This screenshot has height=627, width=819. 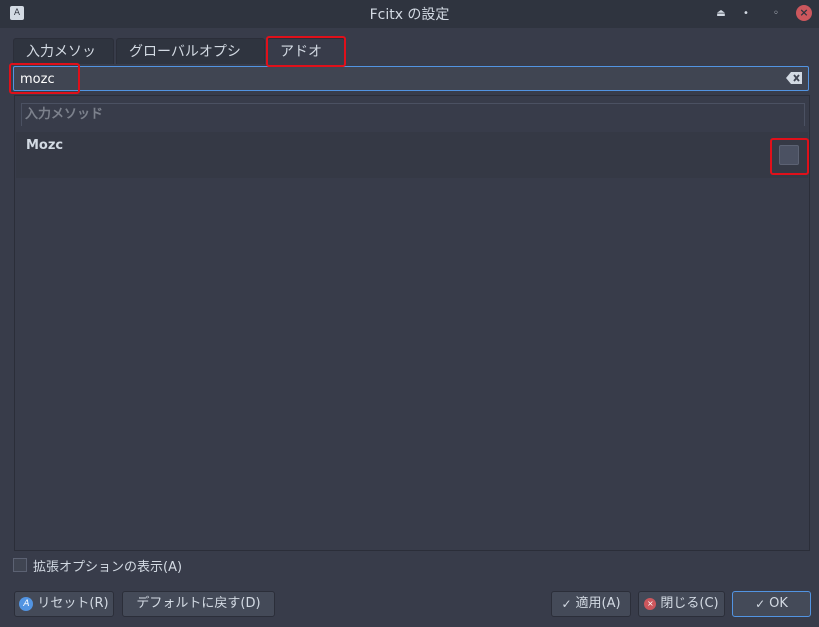 I want to click on tab-input-method: 入力メソッド, so click(x=63, y=62).